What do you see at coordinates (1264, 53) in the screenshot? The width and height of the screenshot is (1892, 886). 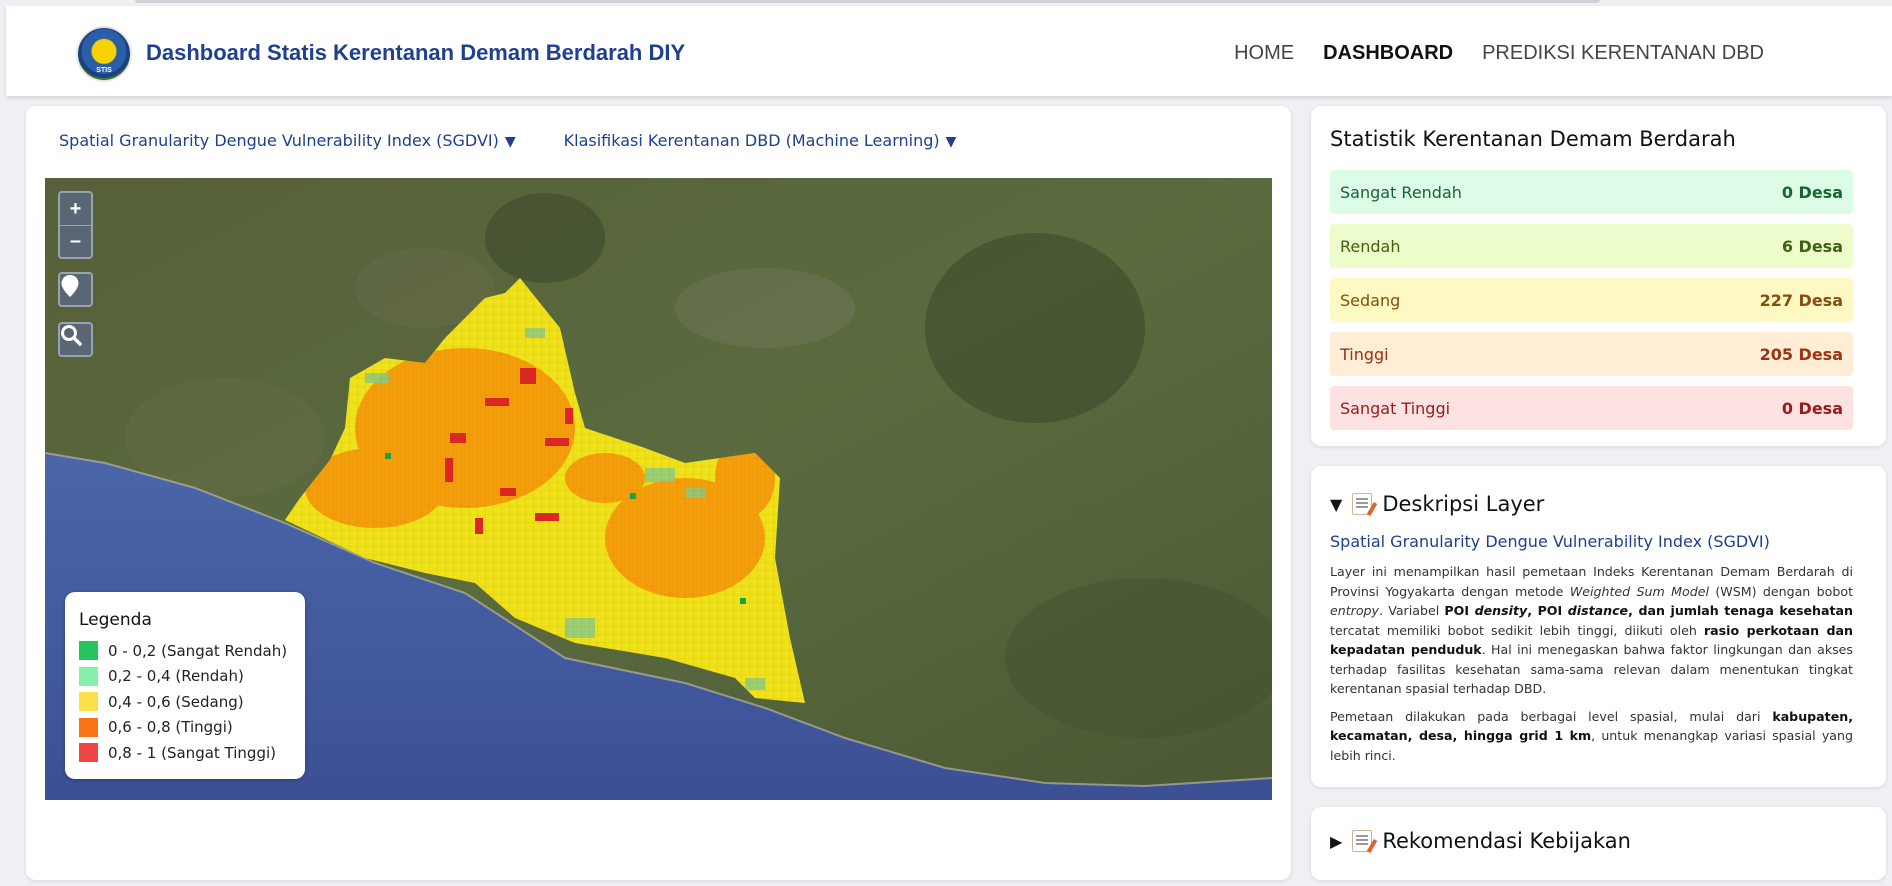 I see `nav-home: HOME` at bounding box center [1264, 53].